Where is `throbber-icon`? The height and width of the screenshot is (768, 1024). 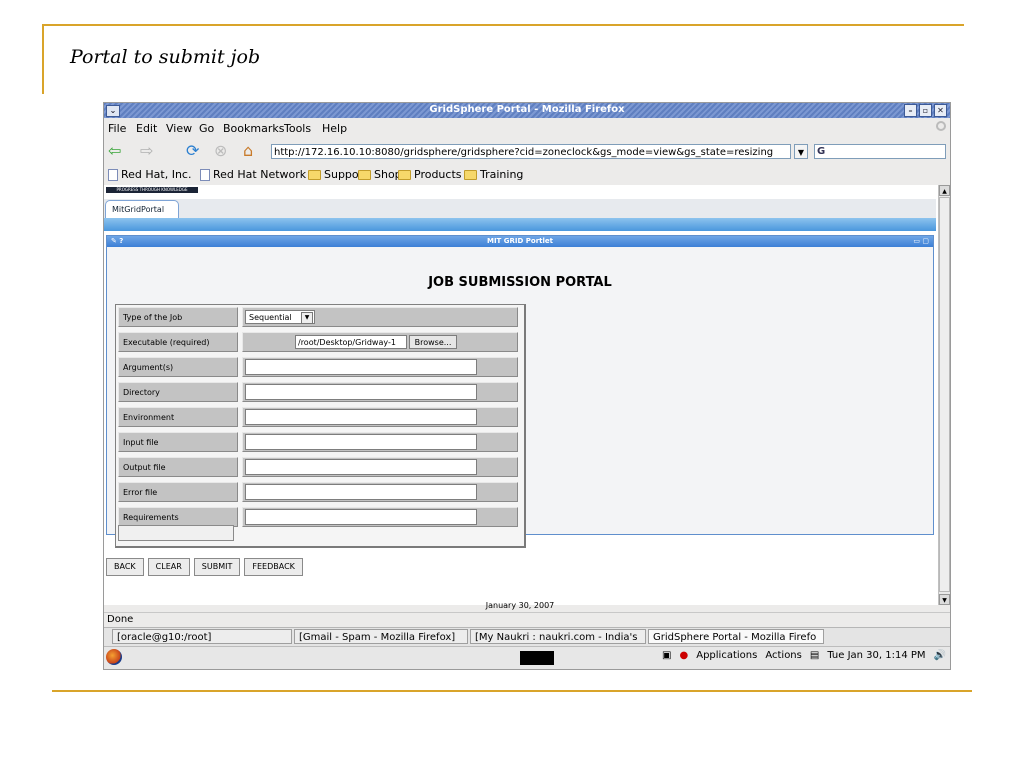 throbber-icon is located at coordinates (941, 126).